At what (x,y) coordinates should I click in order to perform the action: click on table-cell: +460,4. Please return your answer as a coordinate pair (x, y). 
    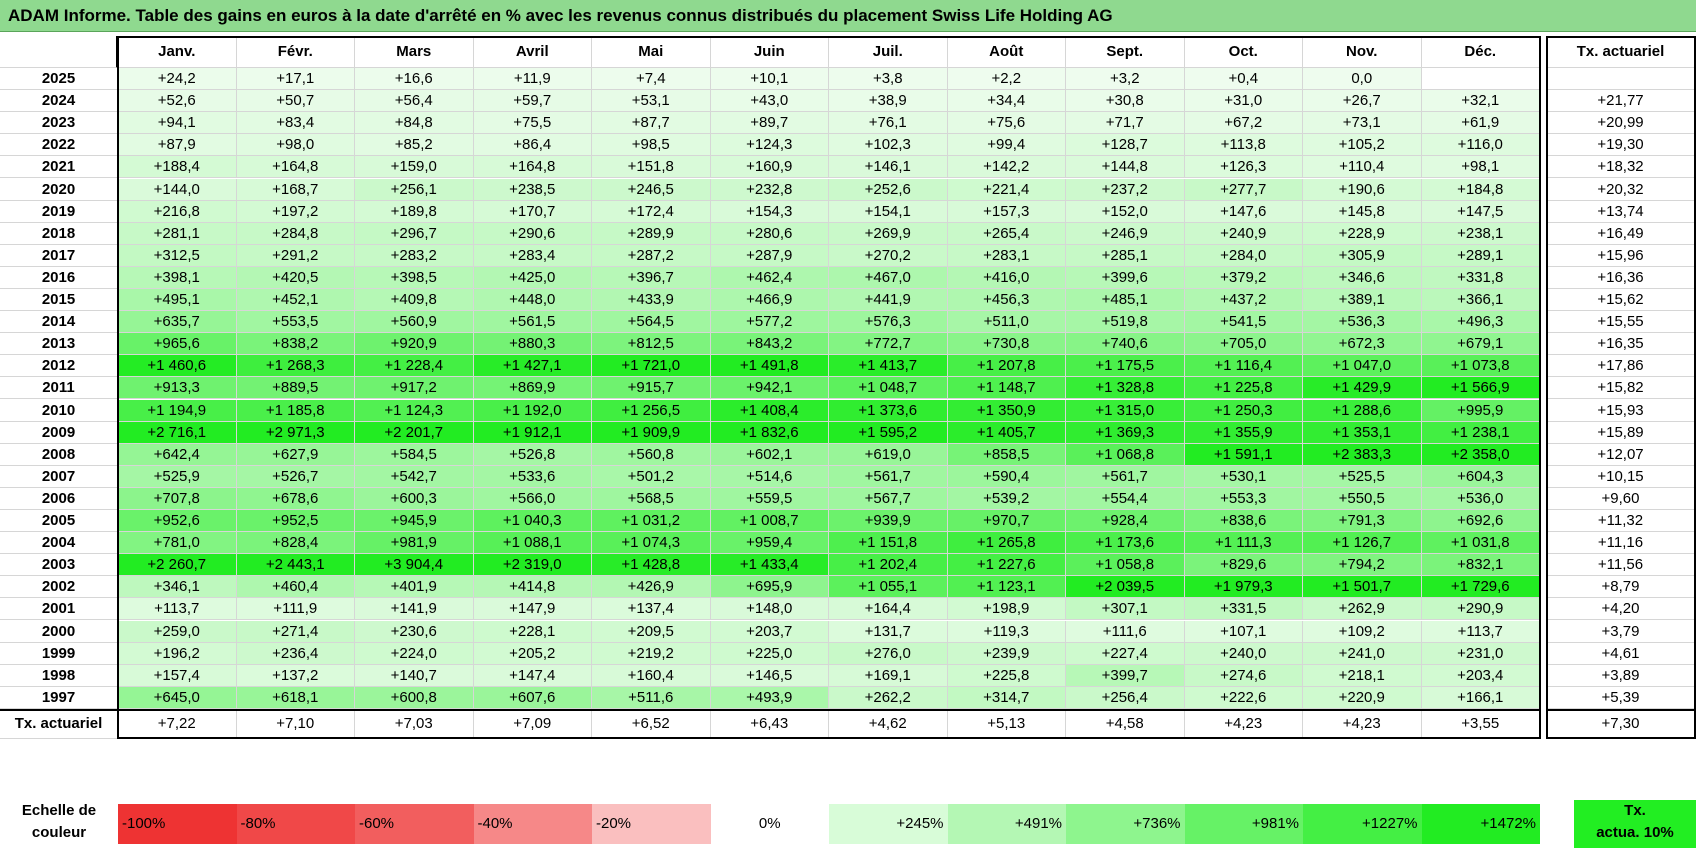
    Looking at the image, I should click on (295, 587).